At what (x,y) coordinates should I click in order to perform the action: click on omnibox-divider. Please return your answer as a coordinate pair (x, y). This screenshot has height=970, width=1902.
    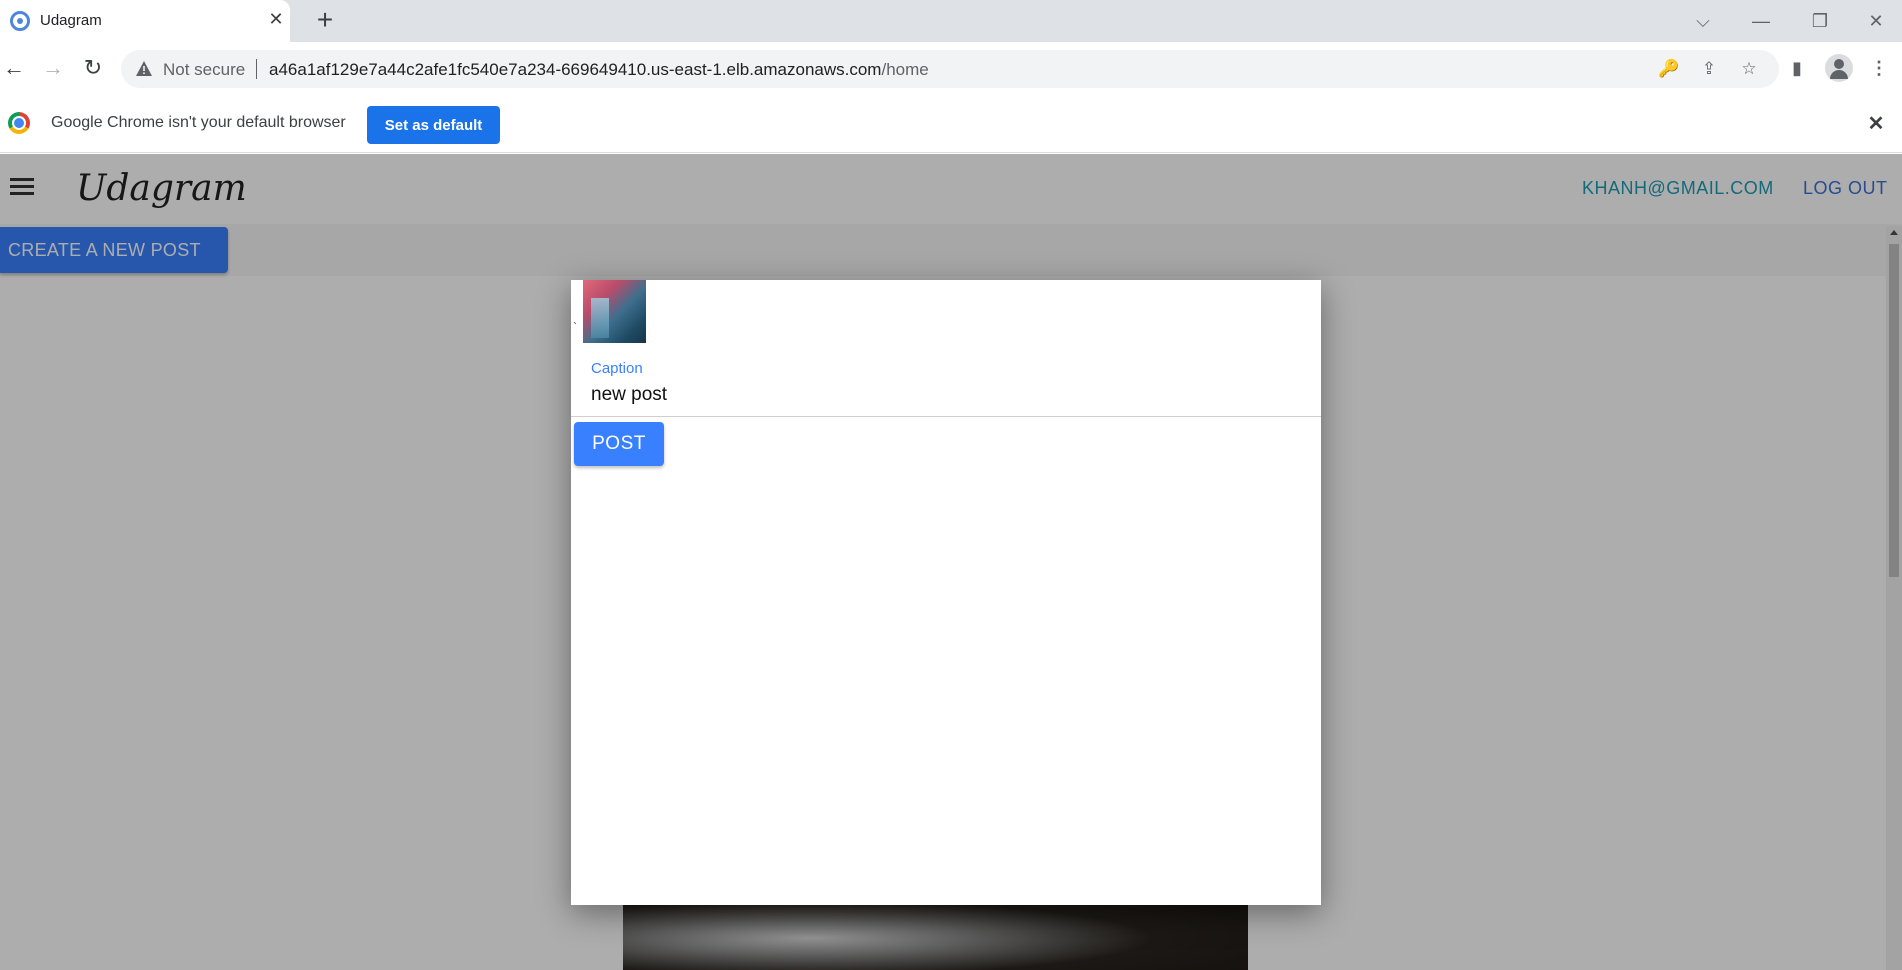
    Looking at the image, I should click on (256, 69).